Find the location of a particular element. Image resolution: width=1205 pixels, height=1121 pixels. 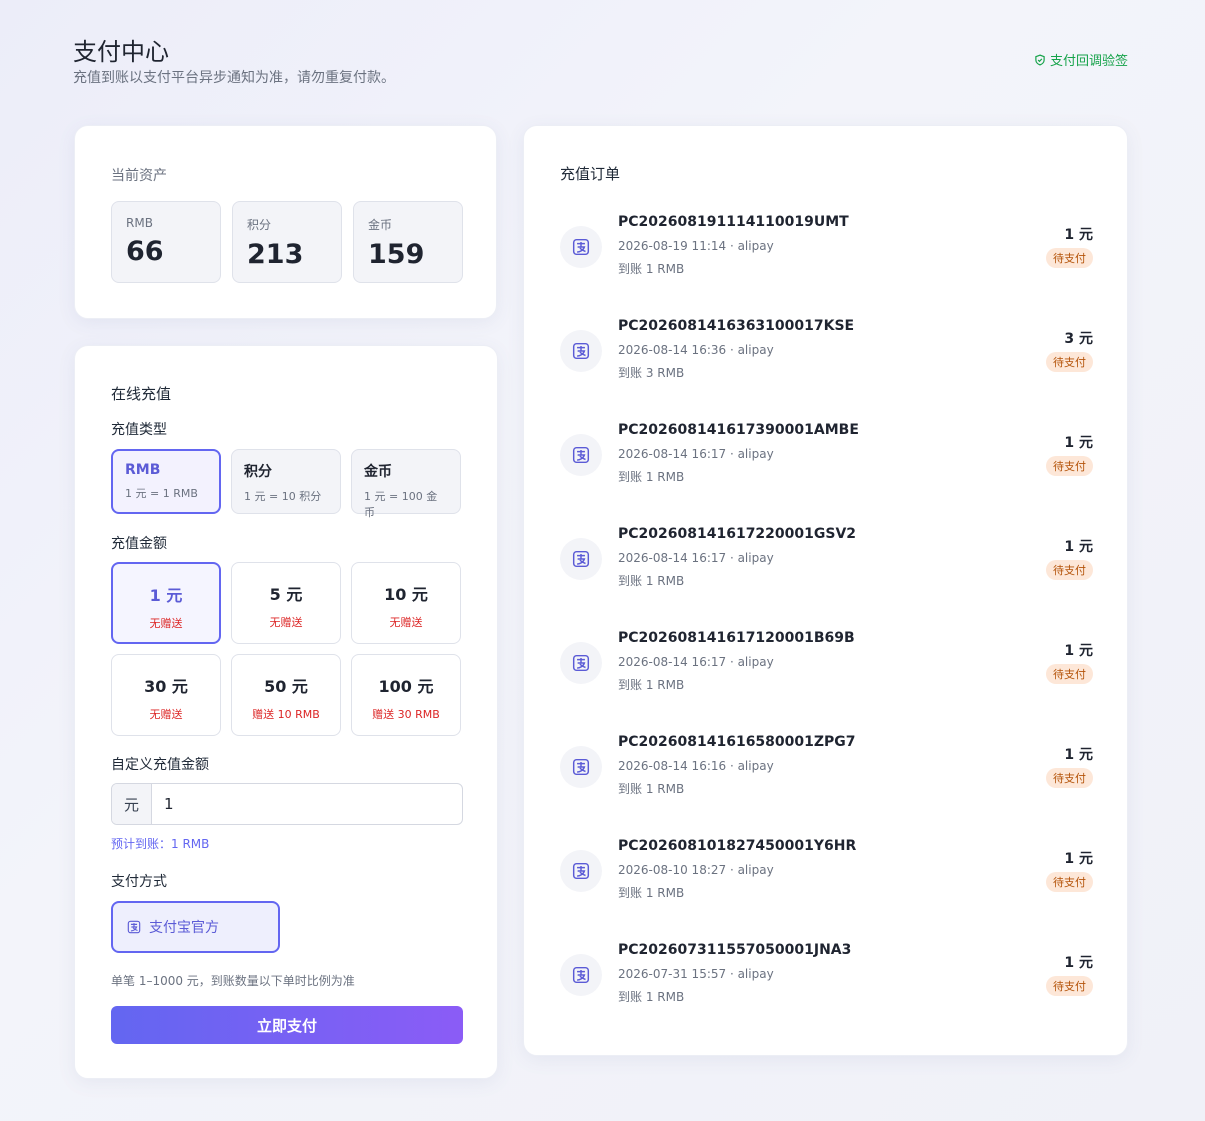

asset-tiles: RMB 66 积分 213 金币 159 is located at coordinates (287, 242).